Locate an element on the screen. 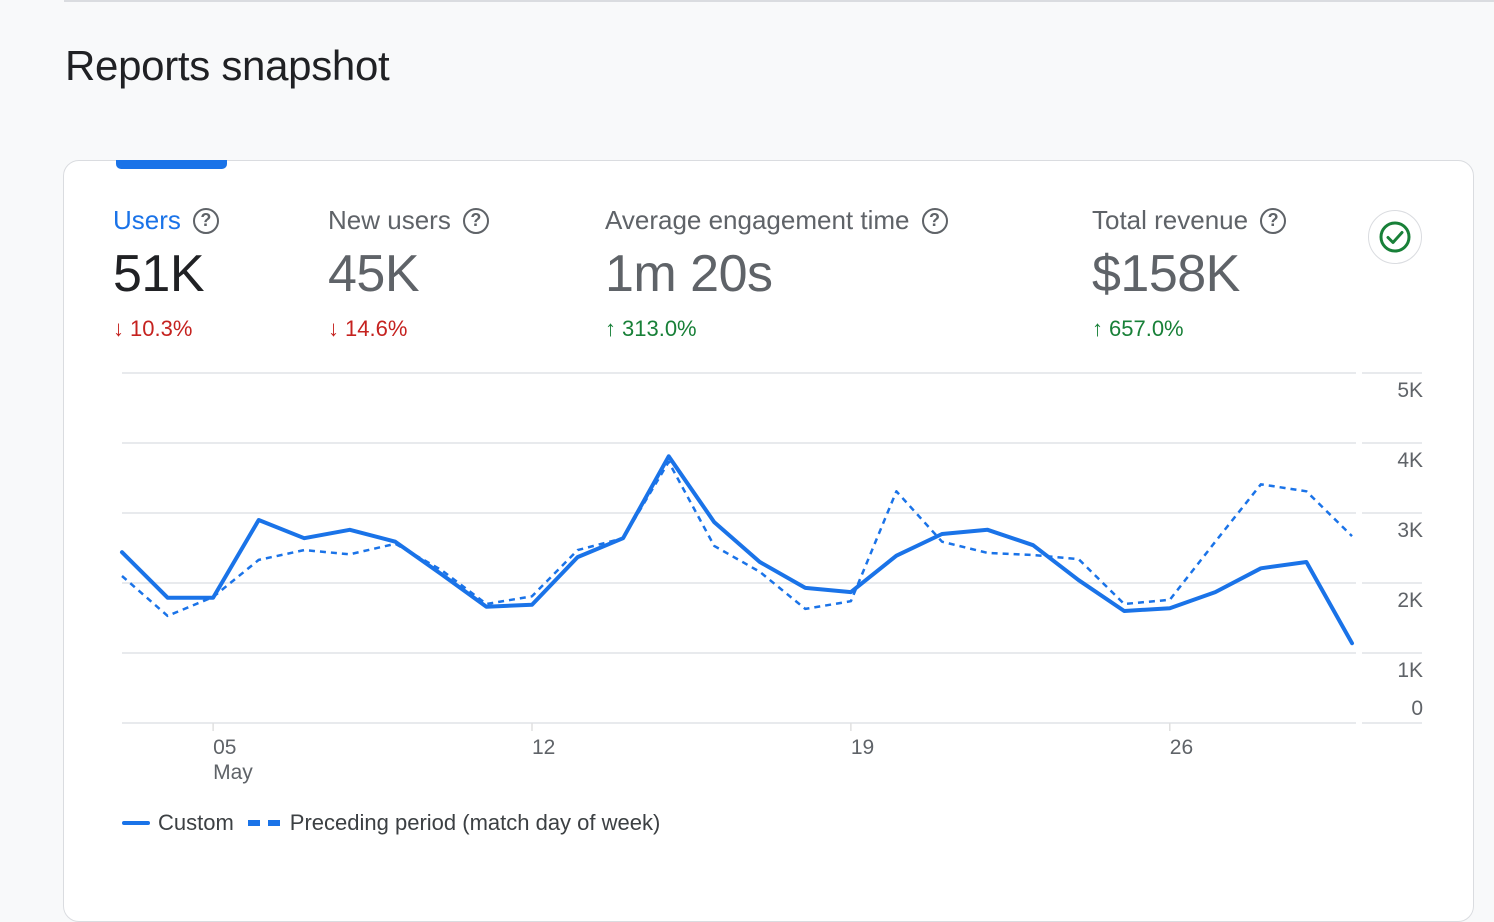  metric-delta: ↑ 313.0% is located at coordinates (776, 329).